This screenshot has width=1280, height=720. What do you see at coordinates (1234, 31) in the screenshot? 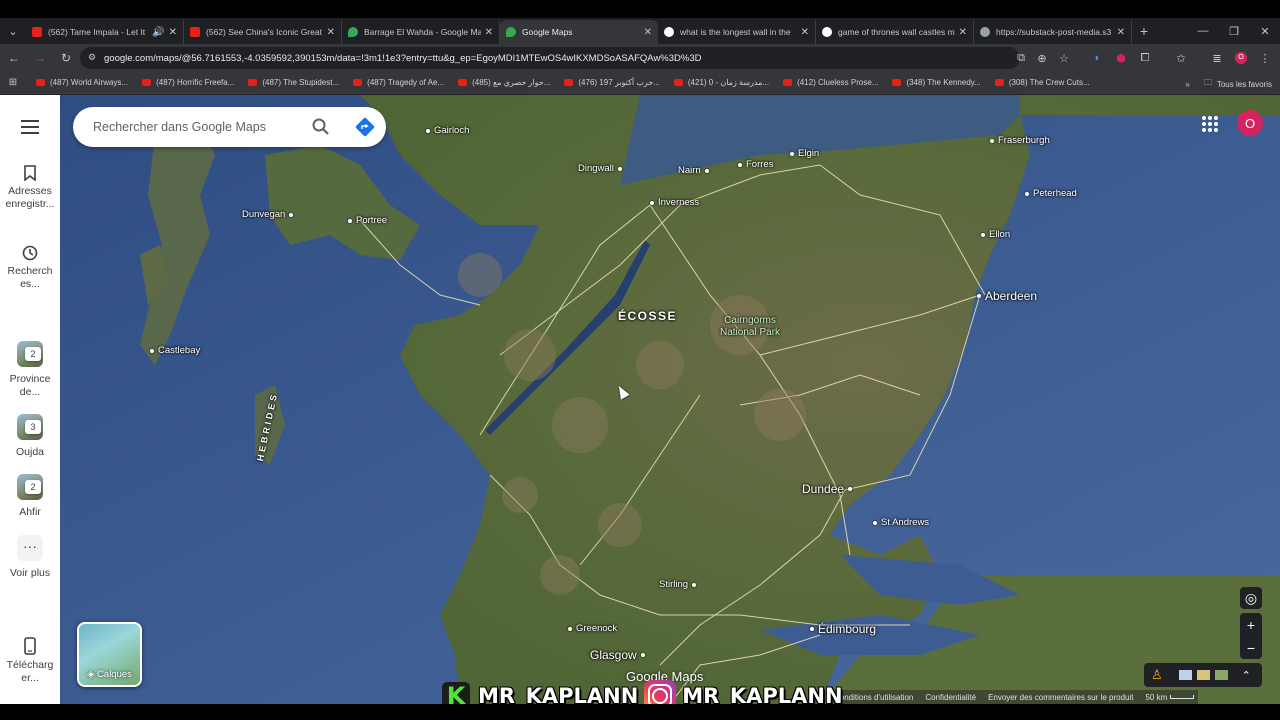
I see `restore-icon: ❐` at bounding box center [1234, 31].